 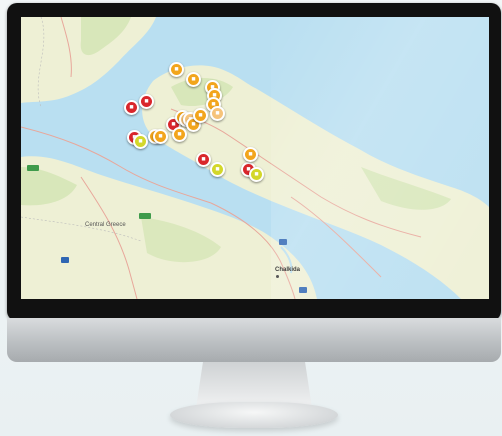 I want to click on map-label-region: Central Greece, so click(x=105, y=225).